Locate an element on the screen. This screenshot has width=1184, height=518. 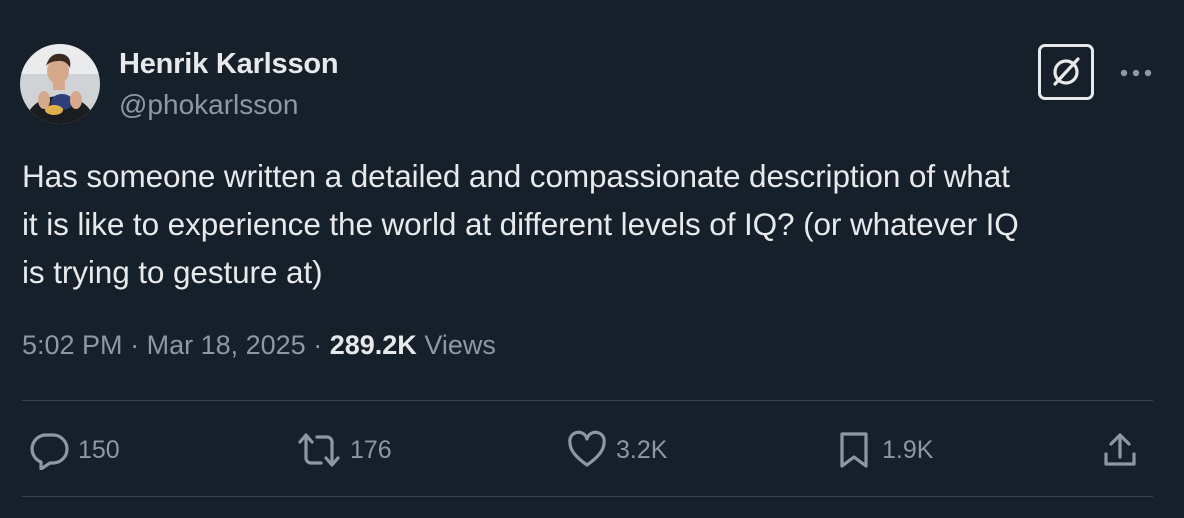
grok-icon is located at coordinates (1066, 71).